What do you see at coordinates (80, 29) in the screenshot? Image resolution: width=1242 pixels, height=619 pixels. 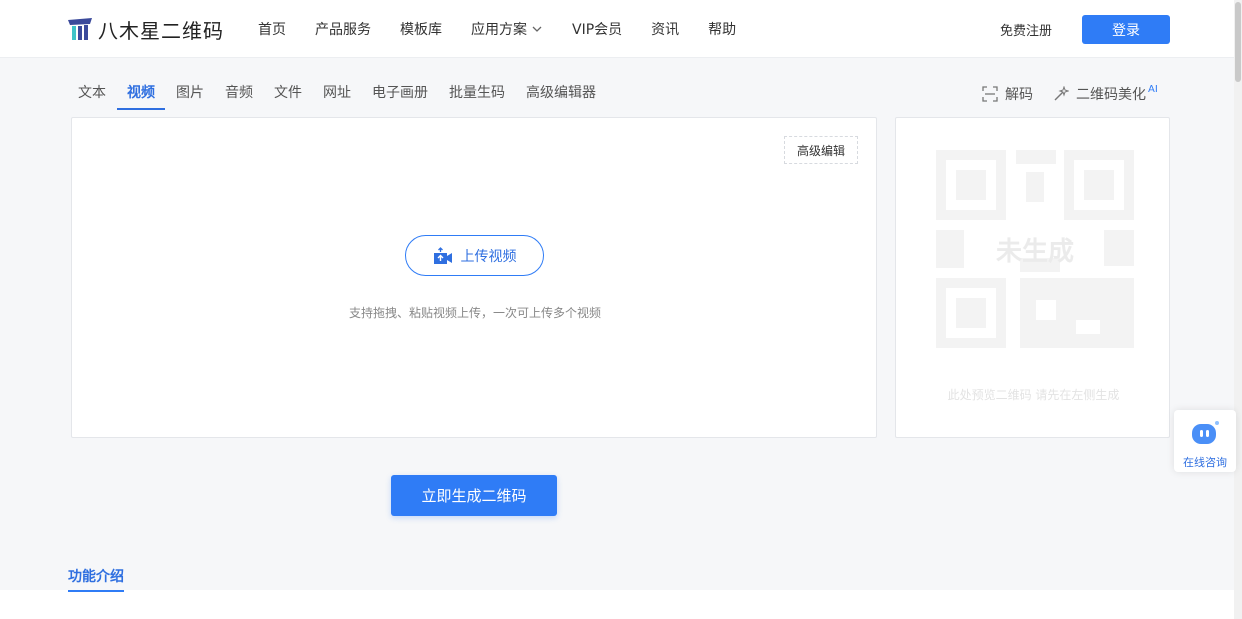 I see `logo-icon` at bounding box center [80, 29].